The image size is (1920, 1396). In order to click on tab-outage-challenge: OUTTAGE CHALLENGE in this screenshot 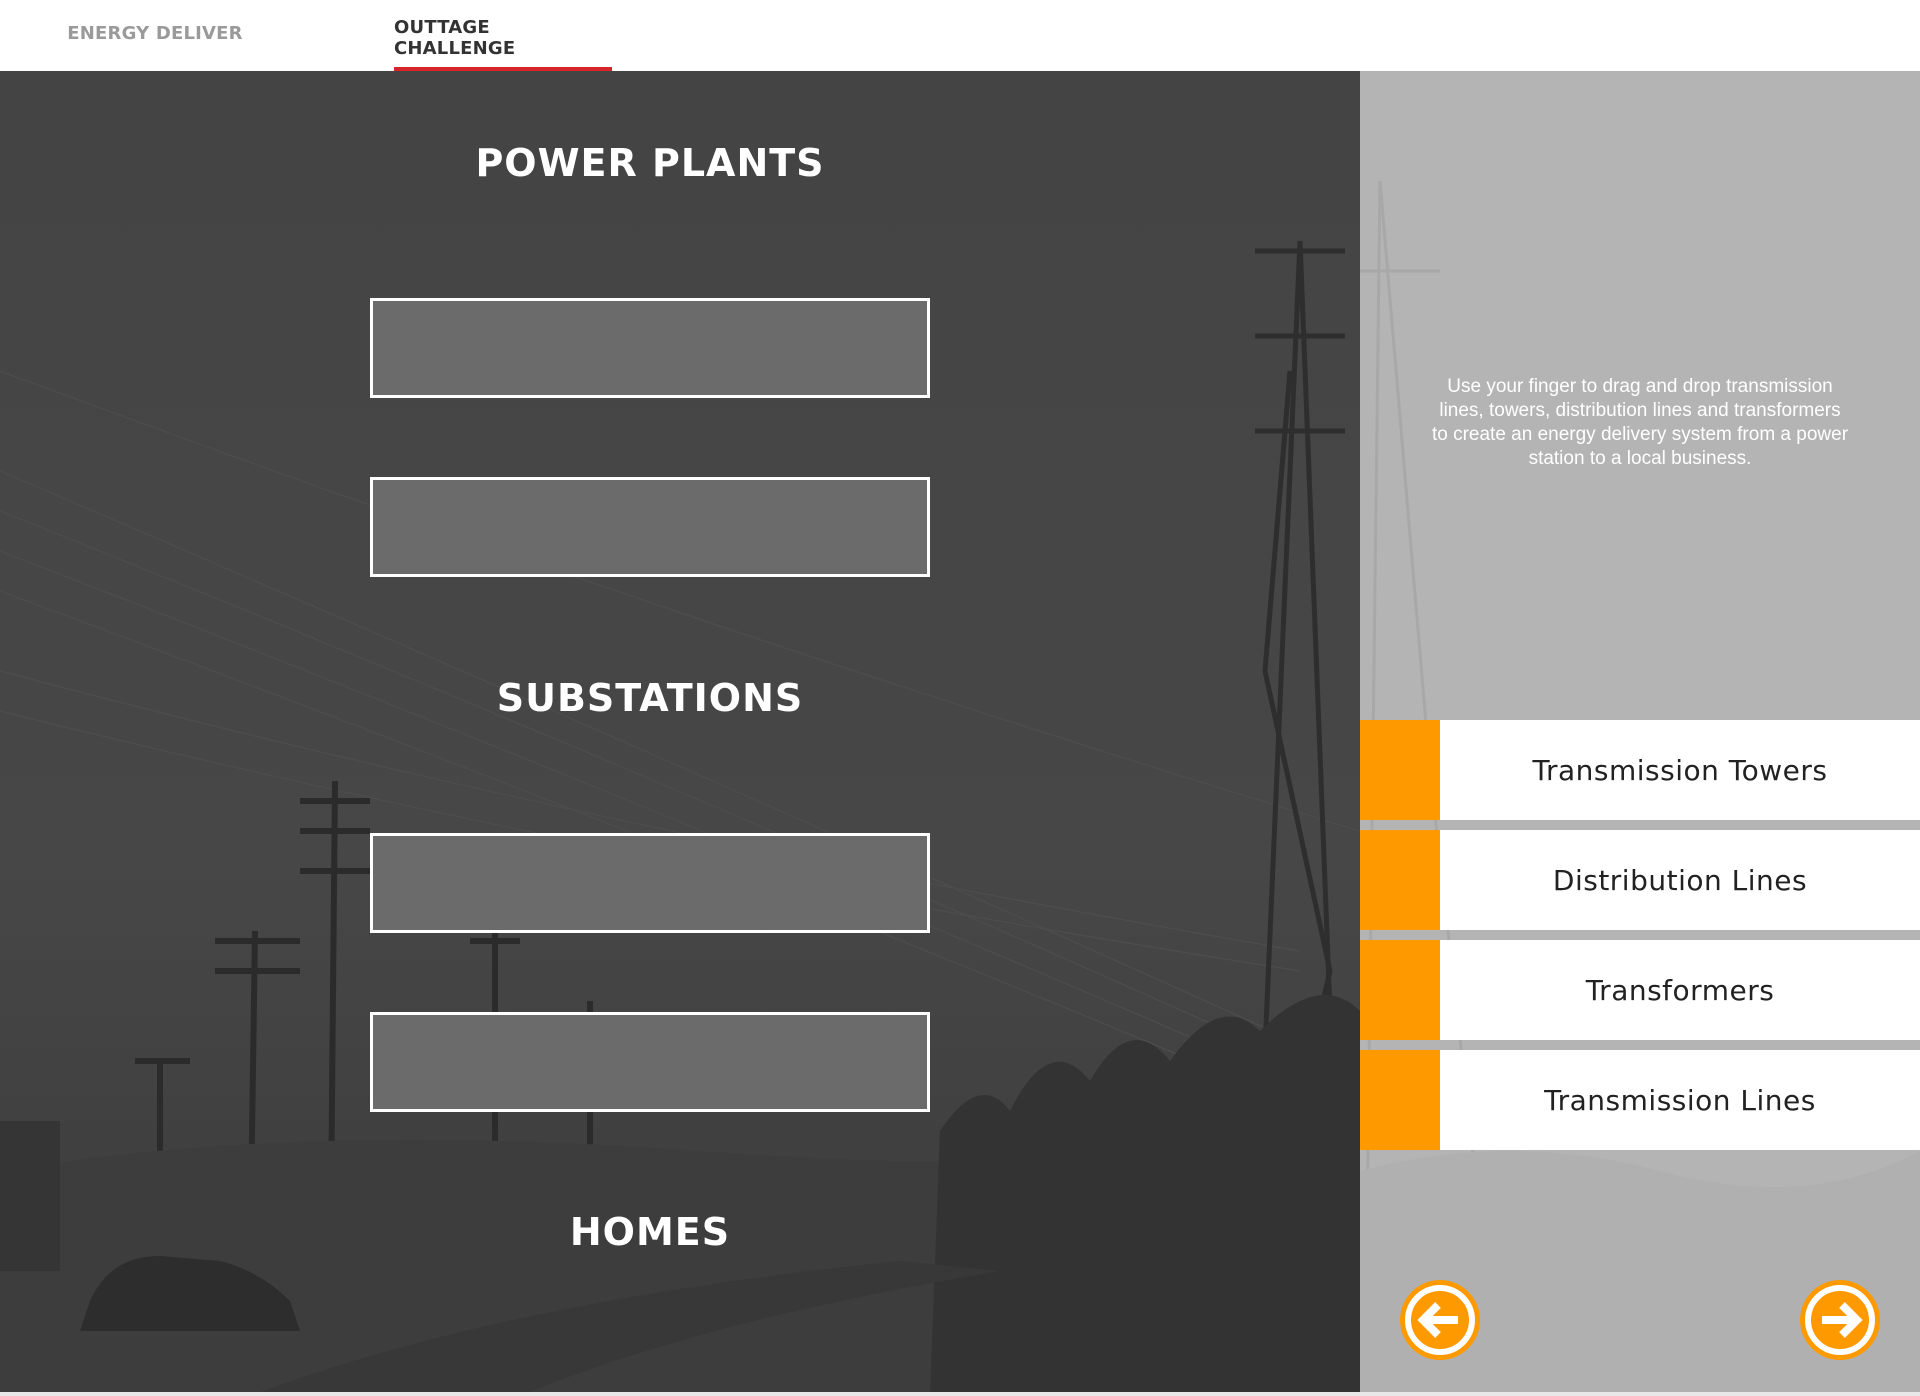, I will do `click(503, 37)`.